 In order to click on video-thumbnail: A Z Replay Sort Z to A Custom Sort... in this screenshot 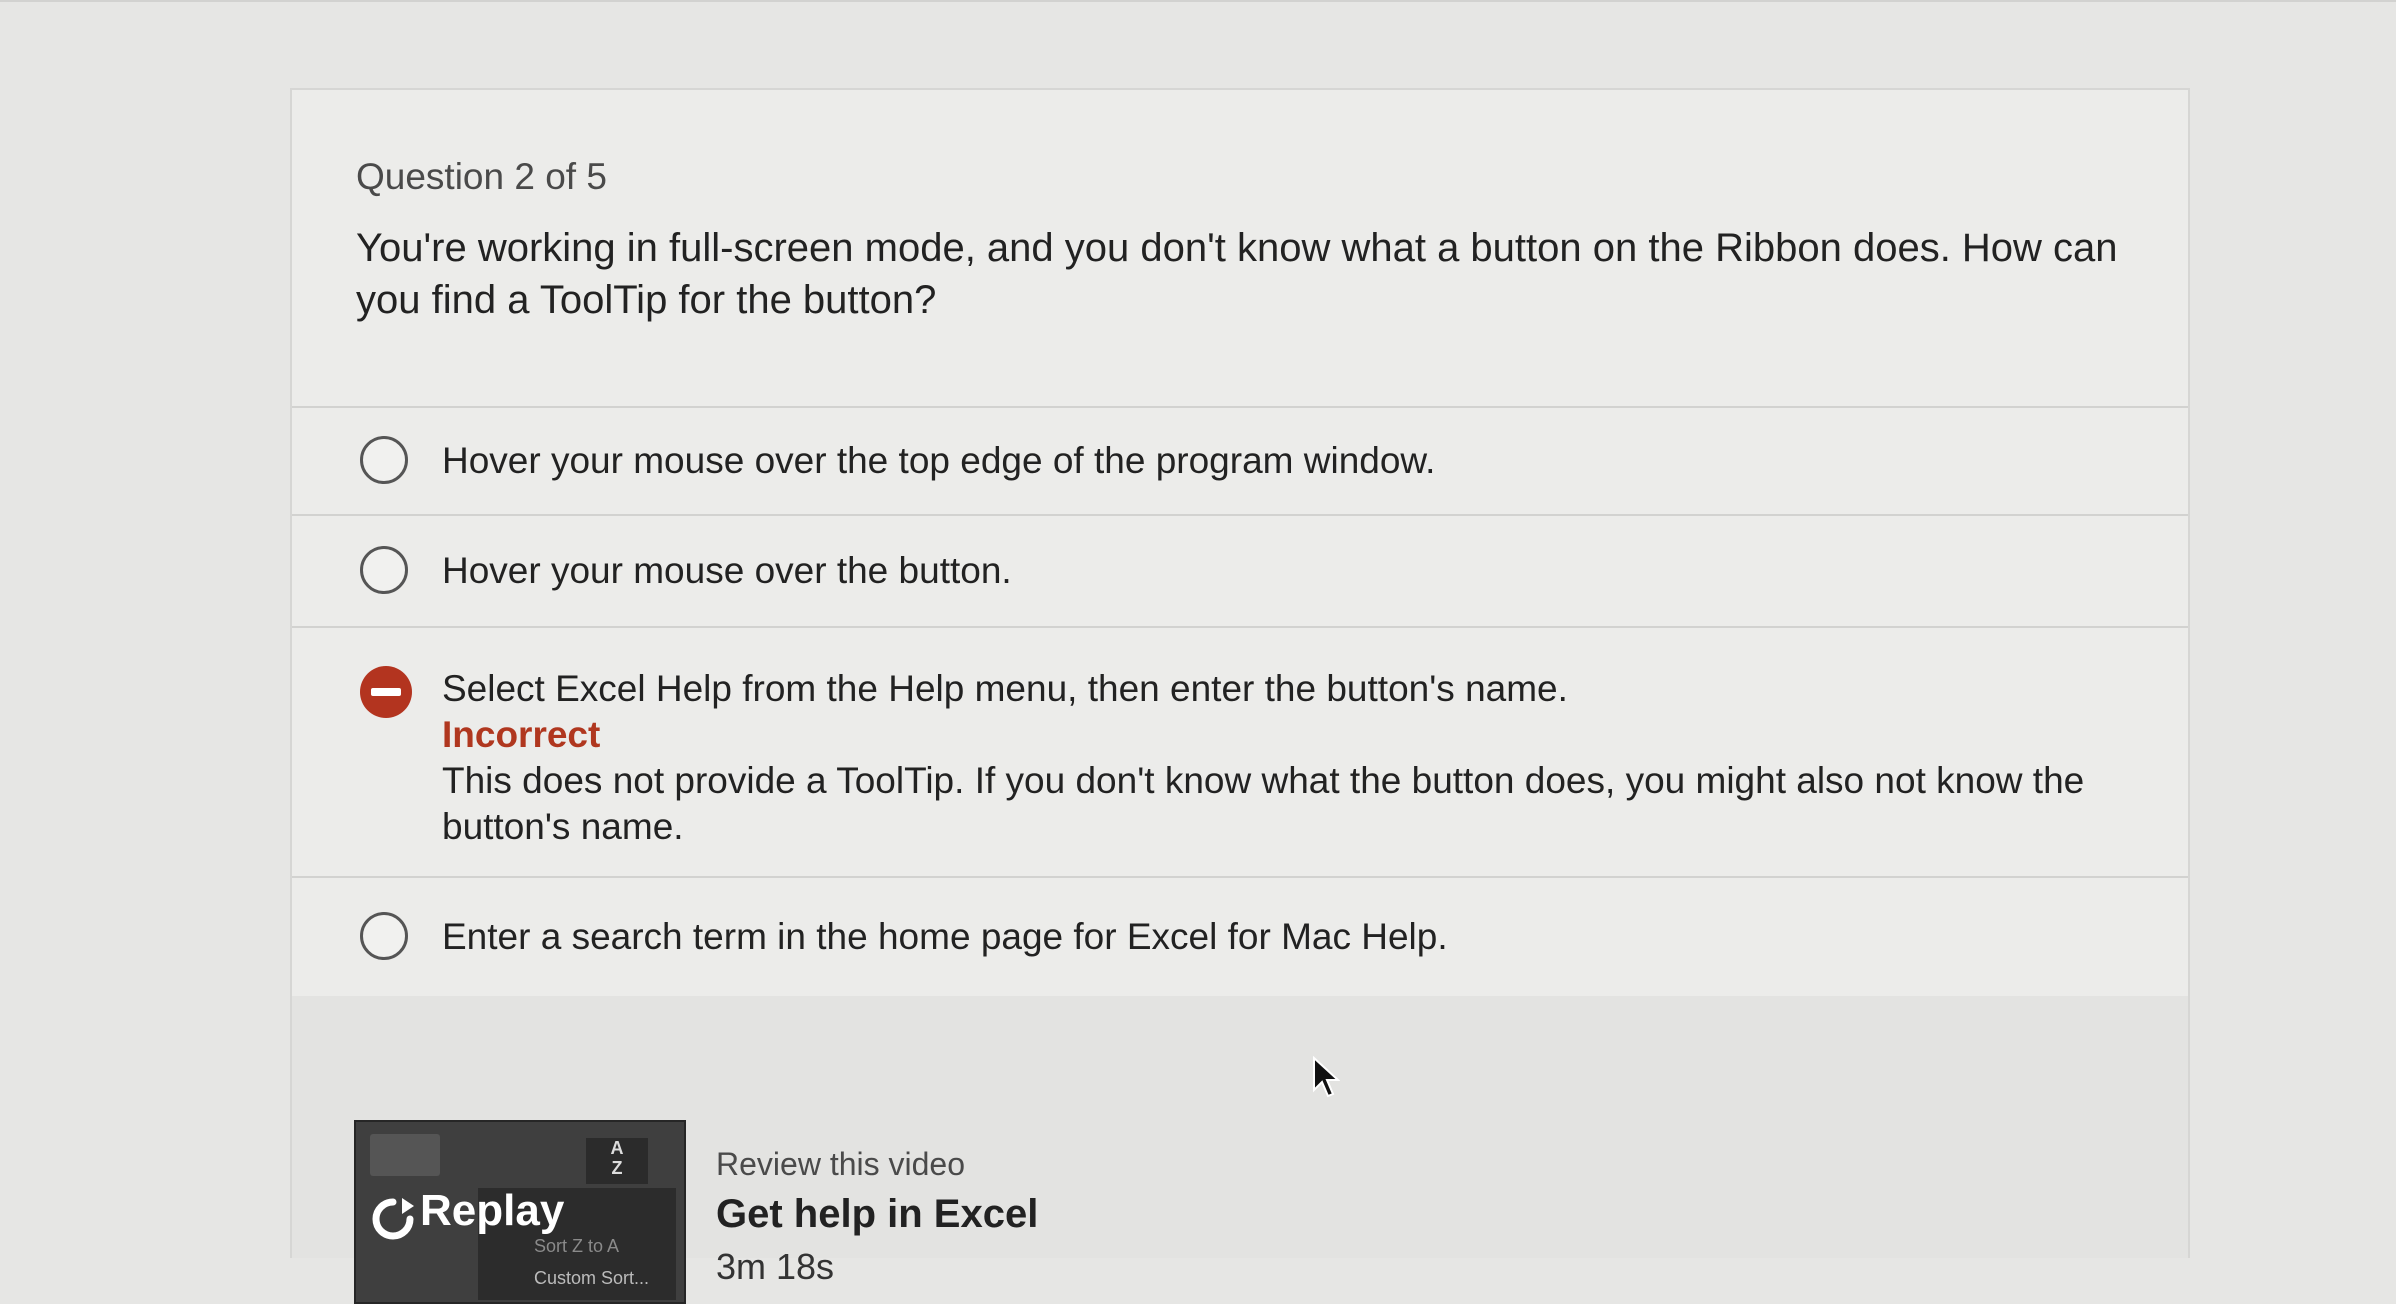, I will do `click(520, 1212)`.